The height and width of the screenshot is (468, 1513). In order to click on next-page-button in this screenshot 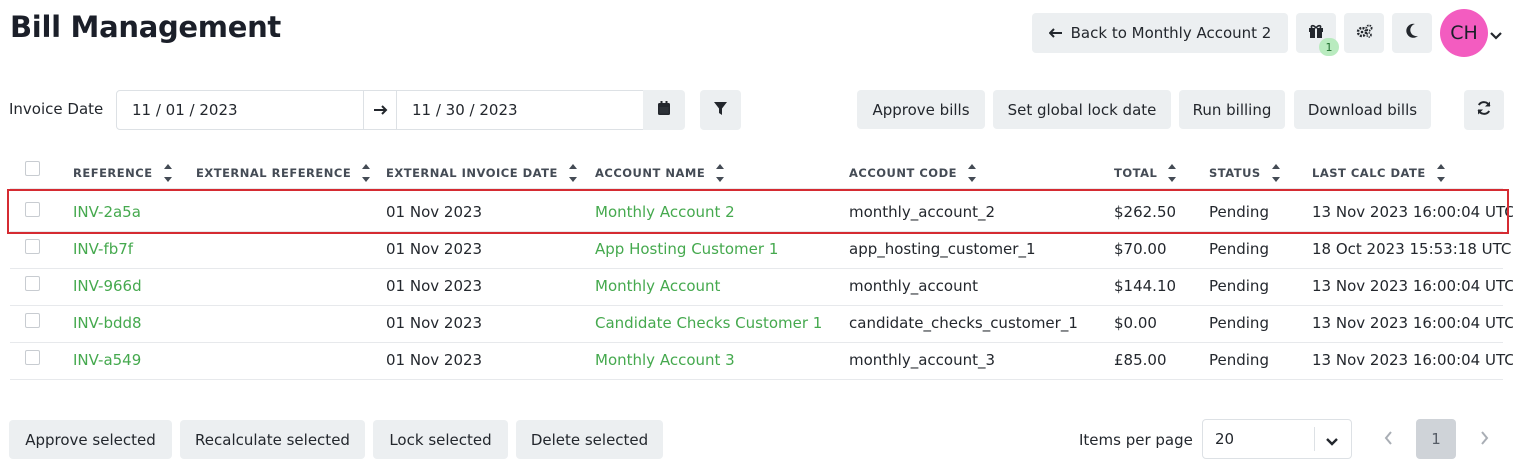, I will do `click(1484, 439)`.